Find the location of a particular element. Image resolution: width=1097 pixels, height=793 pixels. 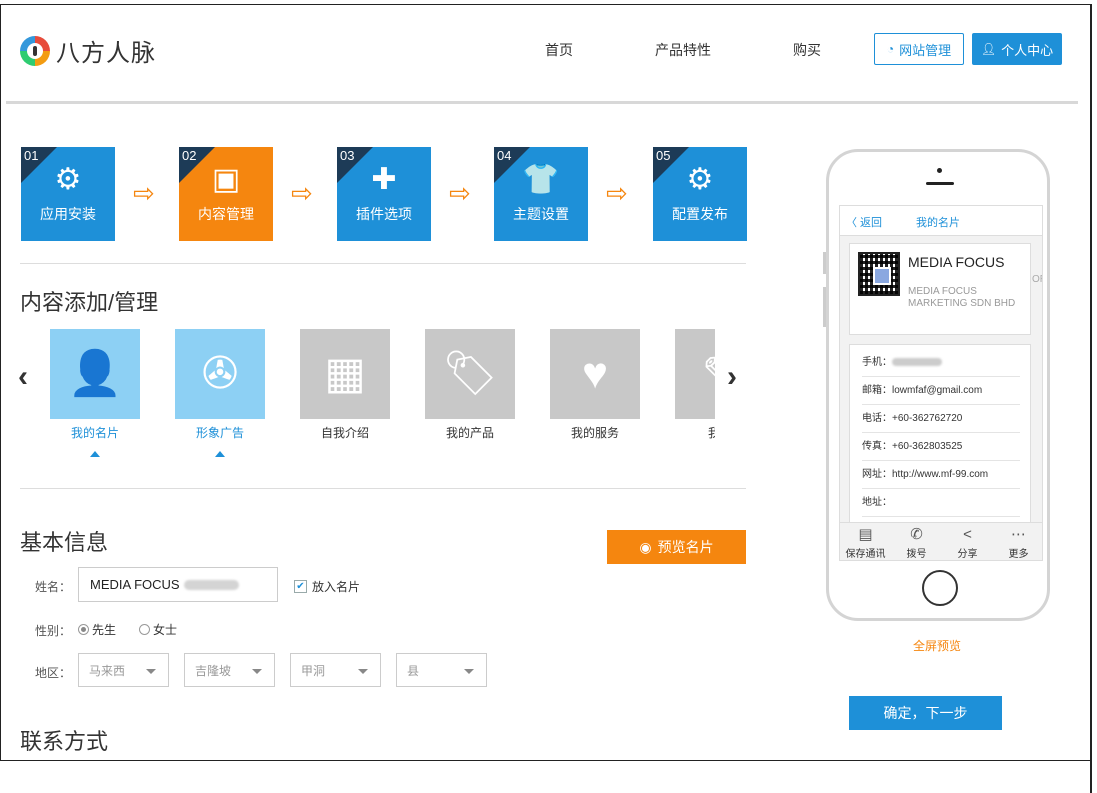

phone-tab-label: 保存通讯 is located at coordinates (865, 554).